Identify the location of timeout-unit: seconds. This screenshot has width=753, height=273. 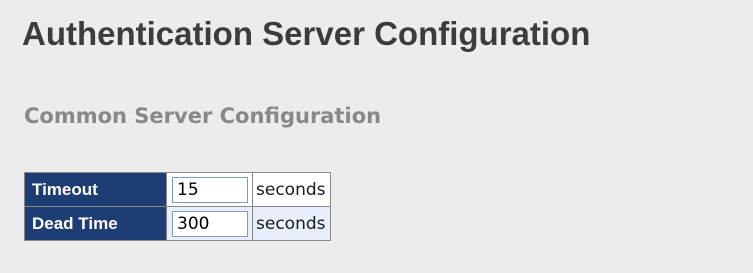
(291, 189).